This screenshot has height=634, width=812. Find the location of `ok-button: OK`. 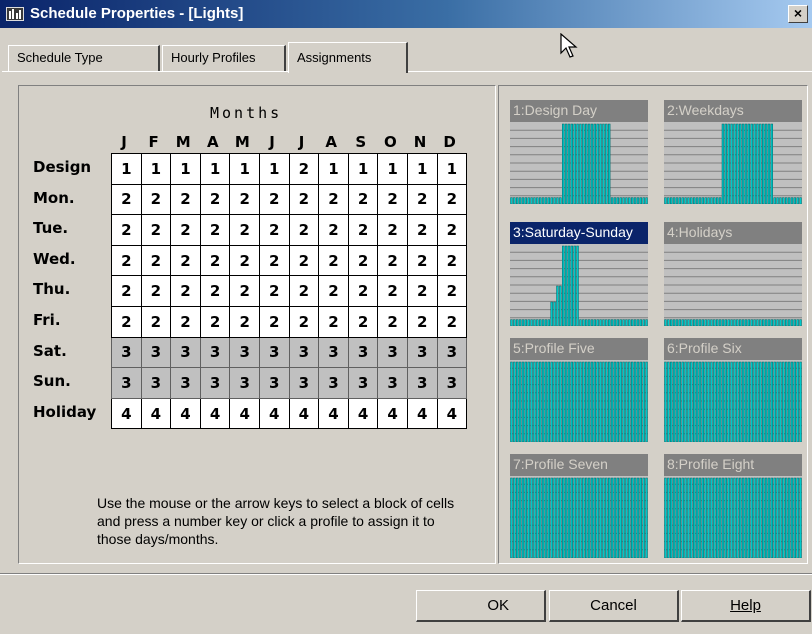

ok-button: OK is located at coordinates (481, 606).